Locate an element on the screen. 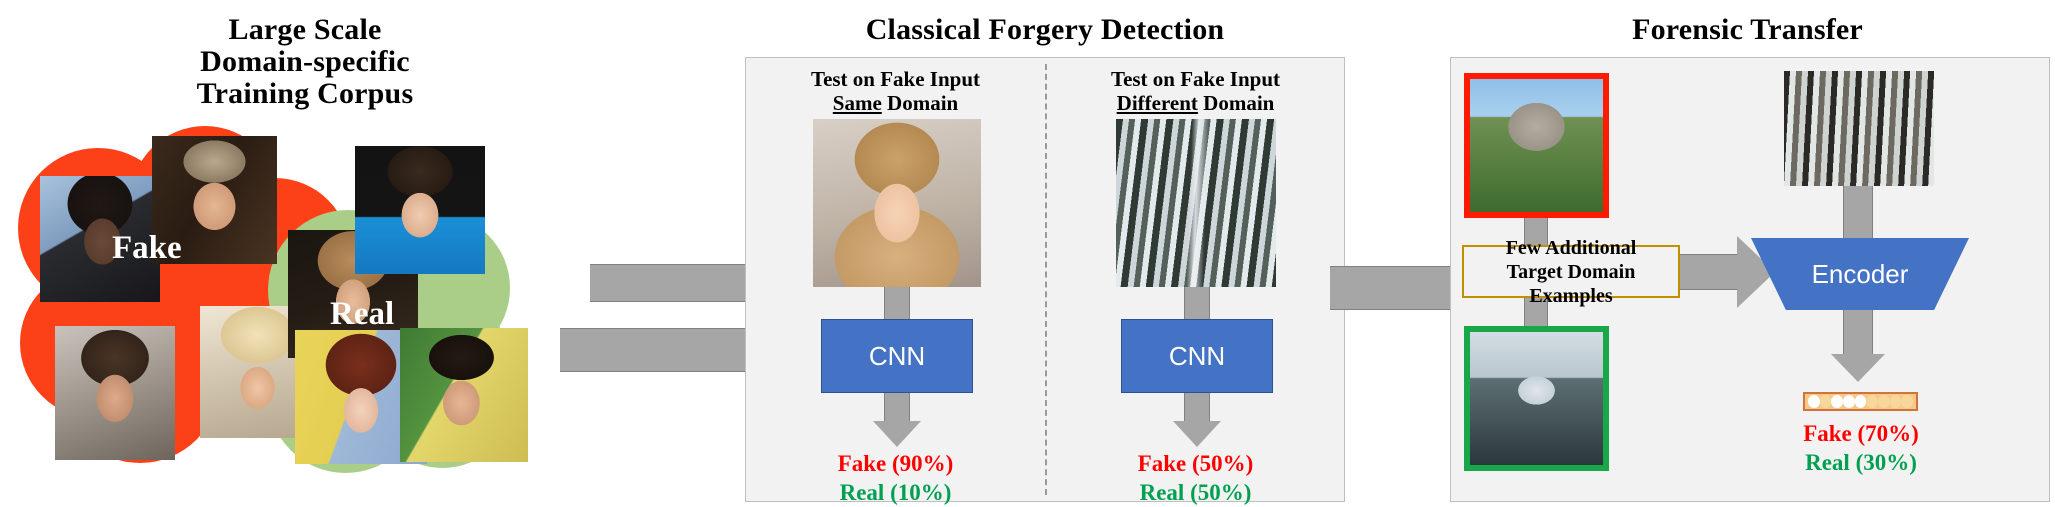  different-domain-test-image is located at coordinates (1196, 203).